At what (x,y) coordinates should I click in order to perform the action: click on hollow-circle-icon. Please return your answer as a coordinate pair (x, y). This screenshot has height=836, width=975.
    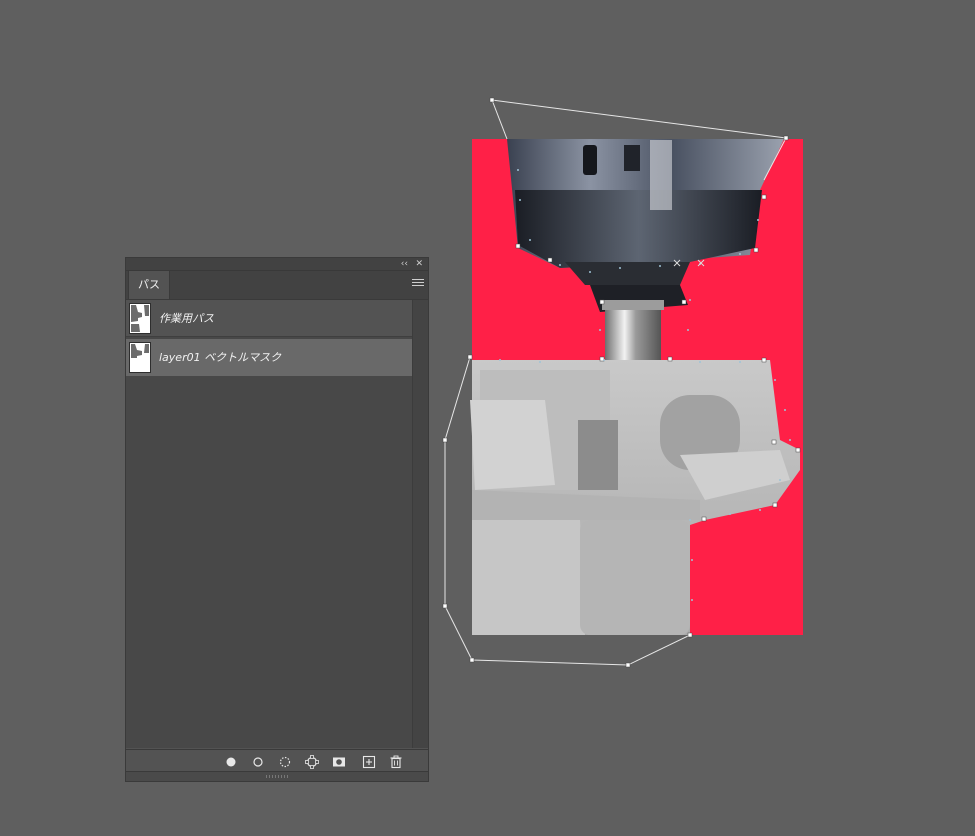
    Looking at the image, I should click on (258, 762).